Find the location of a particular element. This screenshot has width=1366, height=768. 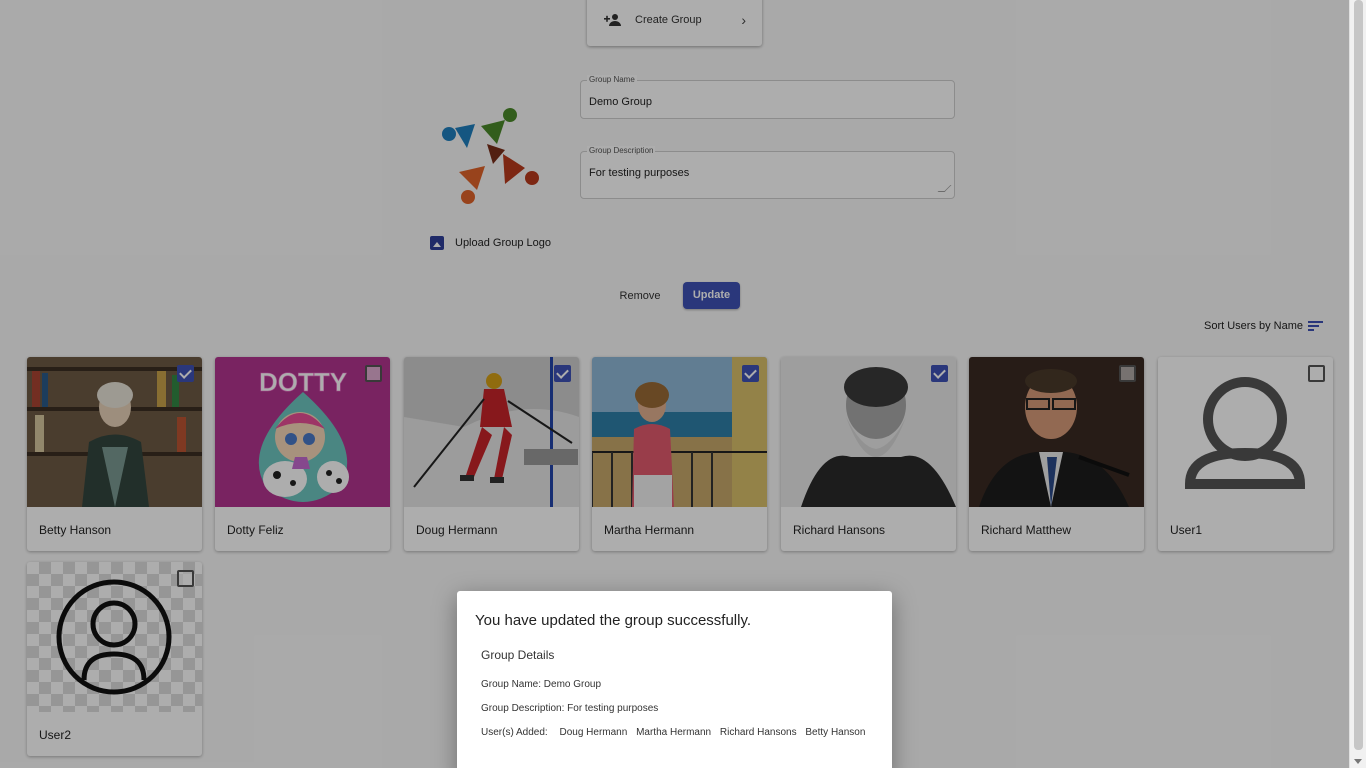

added-user: Richard Hansons is located at coordinates (758, 732).